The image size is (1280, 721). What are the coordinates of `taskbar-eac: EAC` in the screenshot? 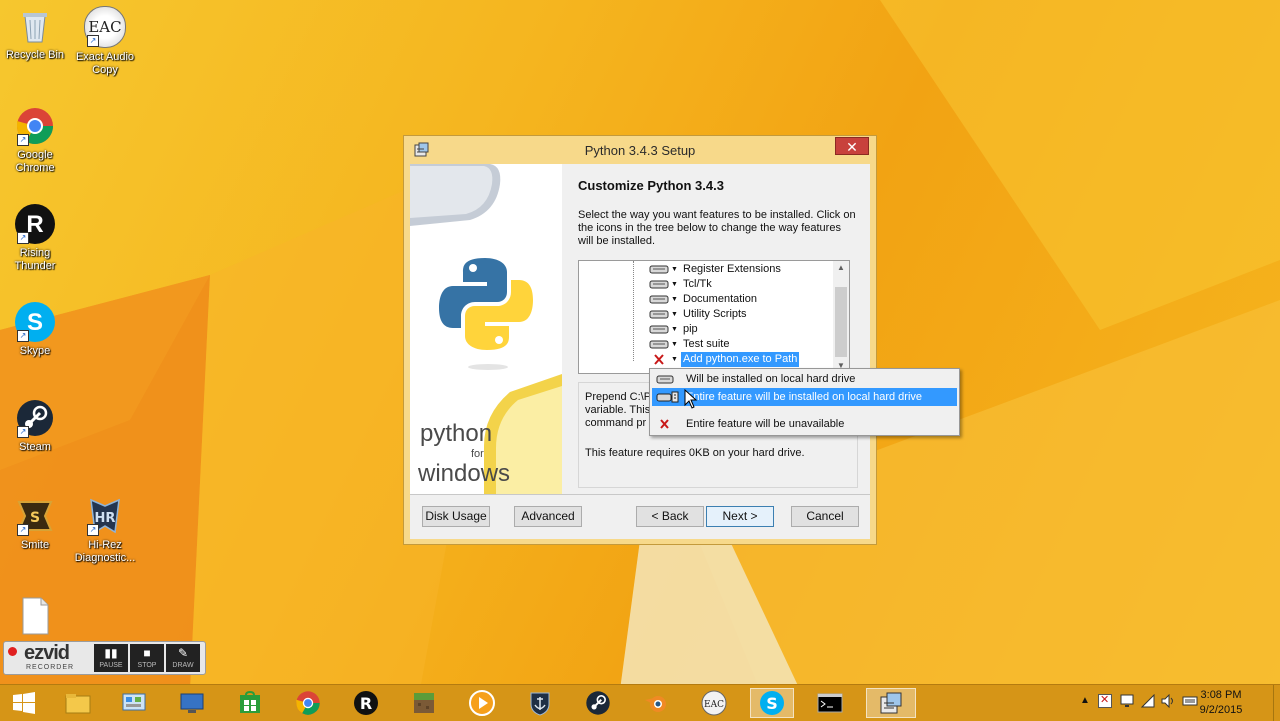 It's located at (714, 703).